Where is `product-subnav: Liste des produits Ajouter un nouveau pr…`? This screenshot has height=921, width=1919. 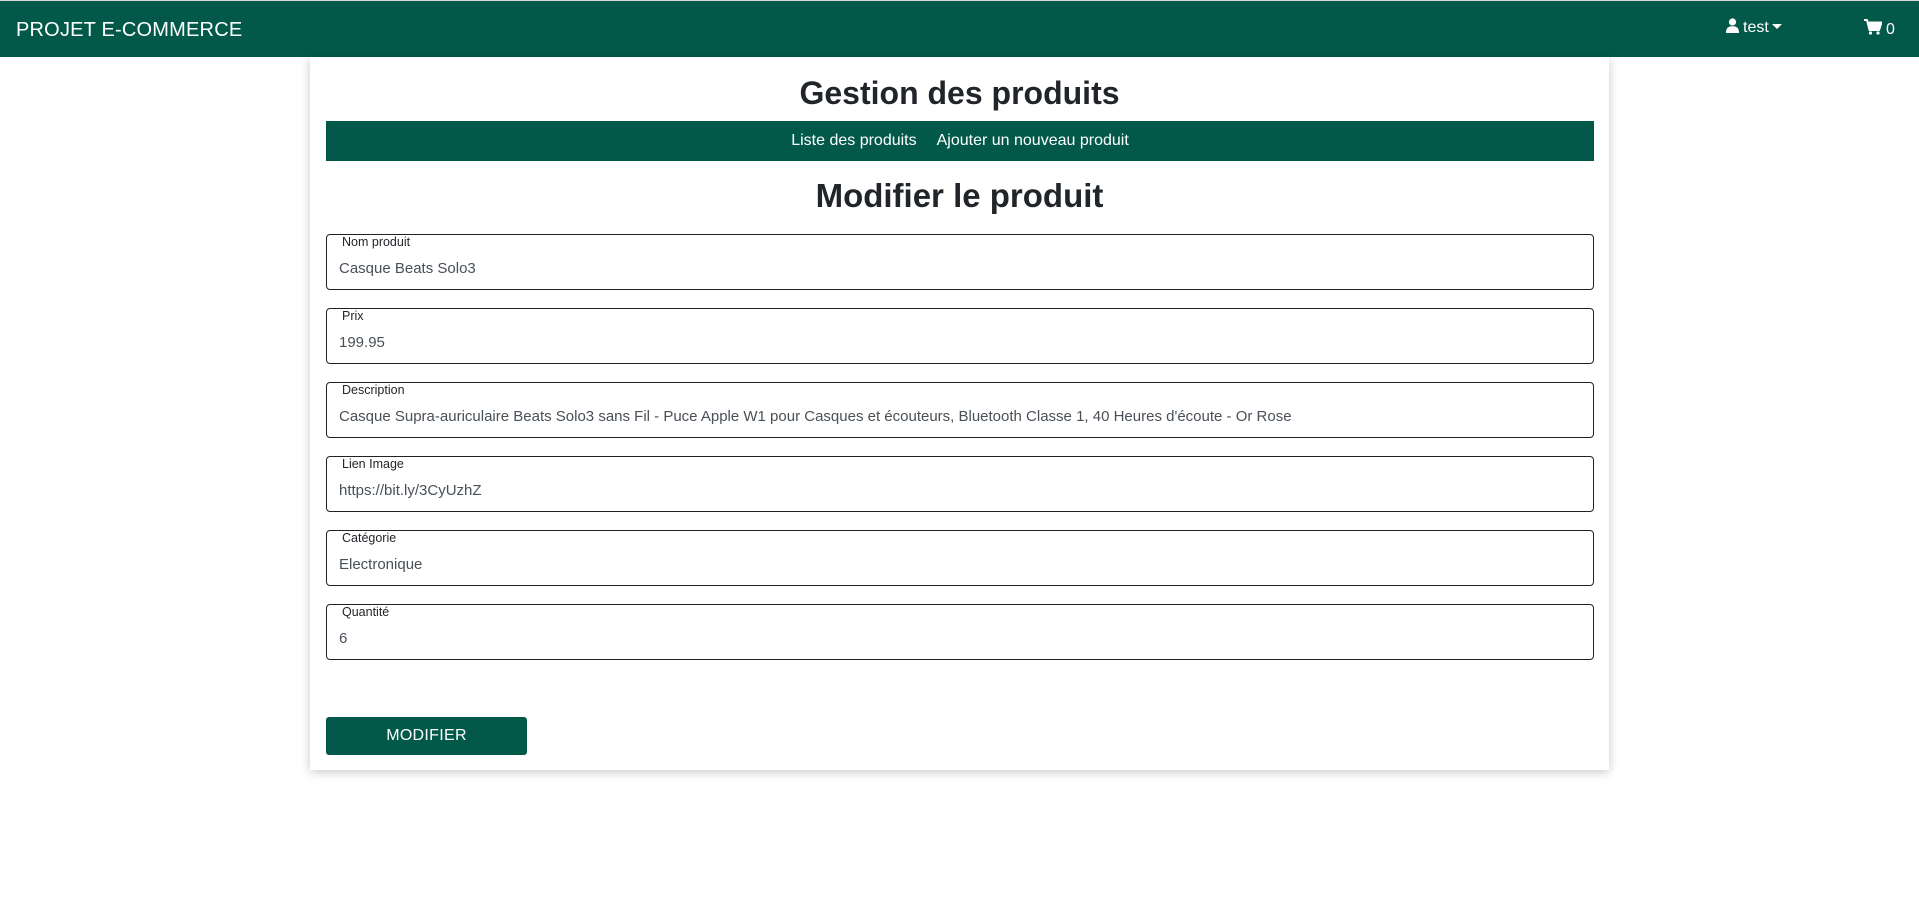 product-subnav: Liste des produits Ajouter un nouveau pr… is located at coordinates (960, 141).